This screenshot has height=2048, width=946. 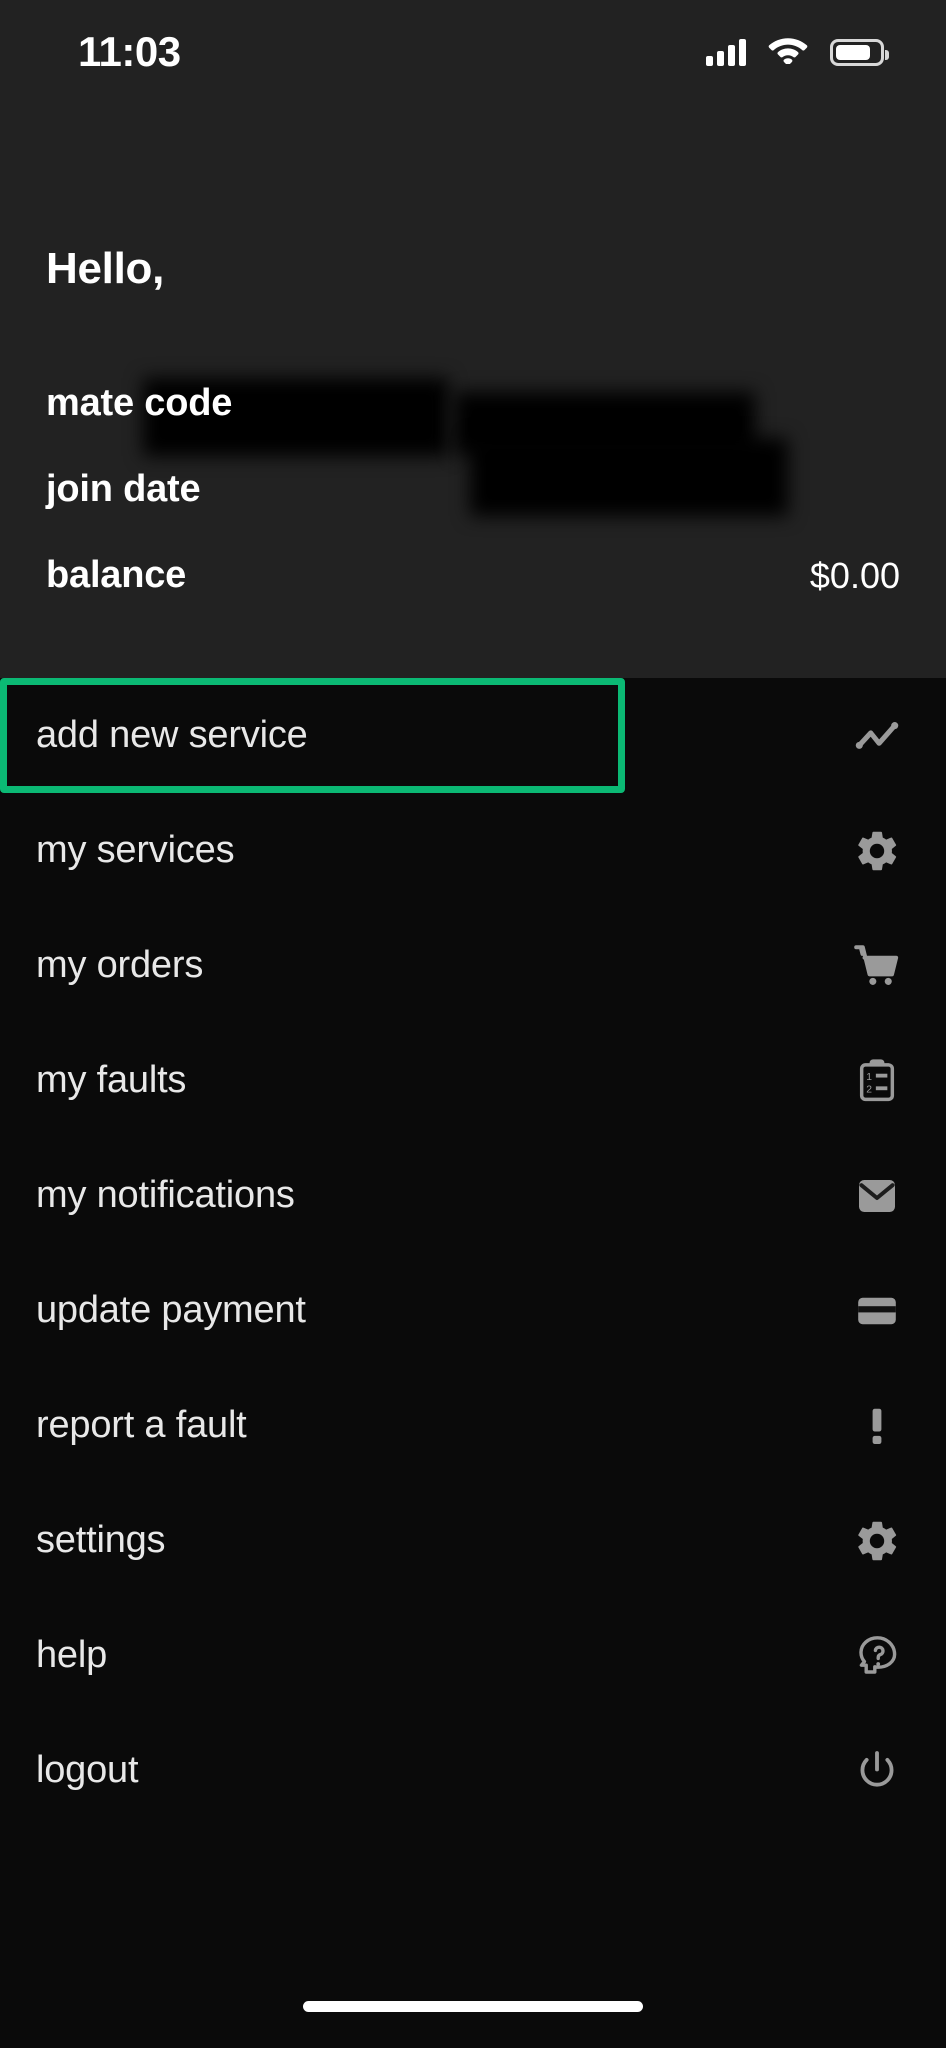 What do you see at coordinates (473, 1540) in the screenshot?
I see `menu-item-settings: settings` at bounding box center [473, 1540].